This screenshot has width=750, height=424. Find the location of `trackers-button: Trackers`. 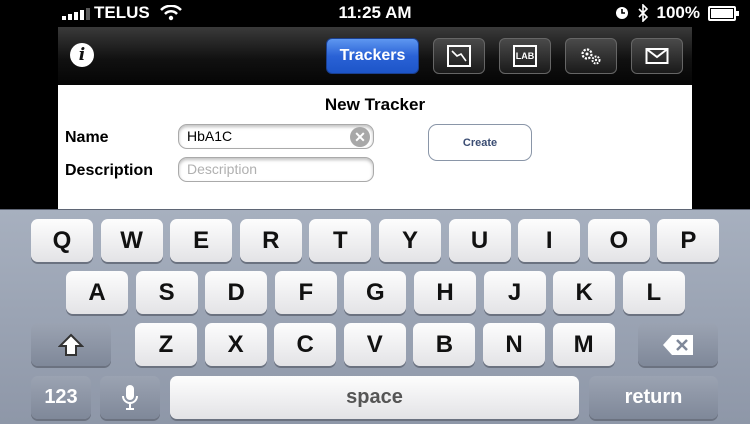

trackers-button: Trackers is located at coordinates (372, 56).